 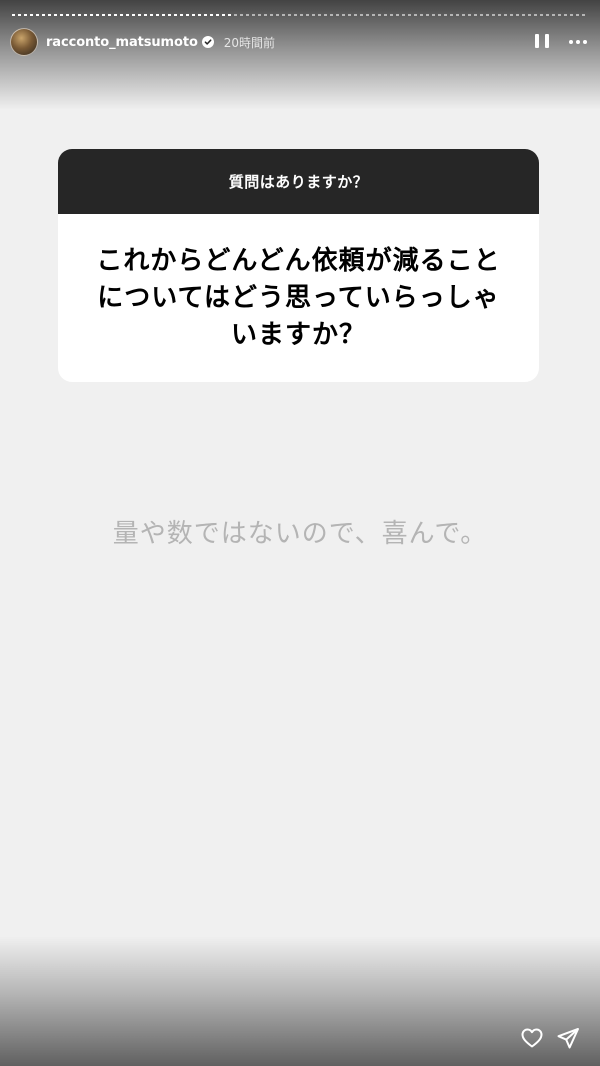 What do you see at coordinates (300, 1001) in the screenshot?
I see `bottom-shade` at bounding box center [300, 1001].